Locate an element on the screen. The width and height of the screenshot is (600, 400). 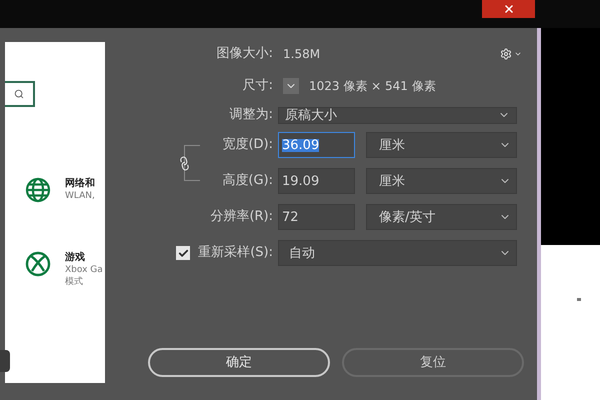
field-label: 尺寸: is located at coordinates (258, 86).